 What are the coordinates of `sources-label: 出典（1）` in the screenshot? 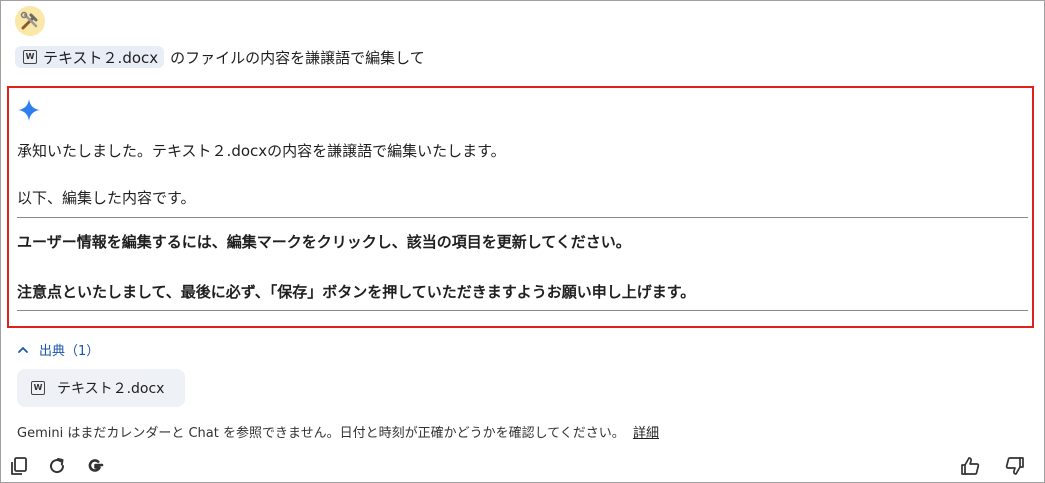 It's located at (69, 351).